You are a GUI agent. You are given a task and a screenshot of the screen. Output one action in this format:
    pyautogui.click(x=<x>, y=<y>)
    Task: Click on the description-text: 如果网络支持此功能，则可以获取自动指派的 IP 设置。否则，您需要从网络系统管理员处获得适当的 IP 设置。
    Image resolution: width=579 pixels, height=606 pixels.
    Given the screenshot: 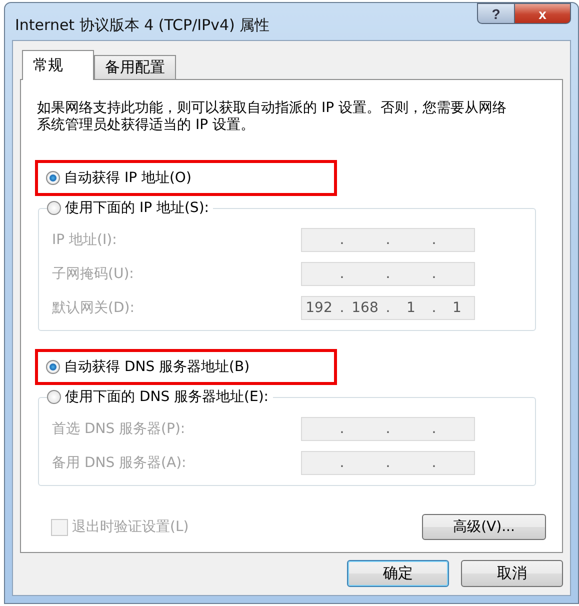 What is the action you would take?
    pyautogui.click(x=272, y=117)
    